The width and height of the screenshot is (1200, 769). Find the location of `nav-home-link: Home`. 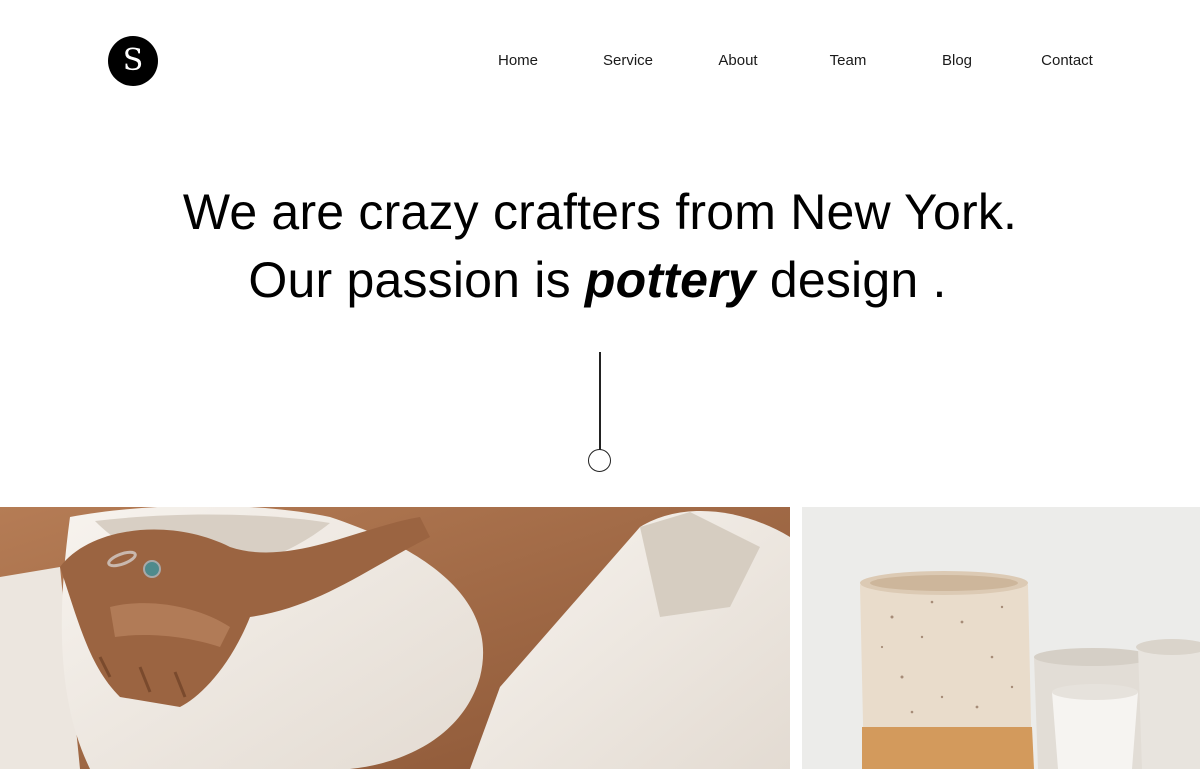

nav-home-link: Home is located at coordinates (518, 60).